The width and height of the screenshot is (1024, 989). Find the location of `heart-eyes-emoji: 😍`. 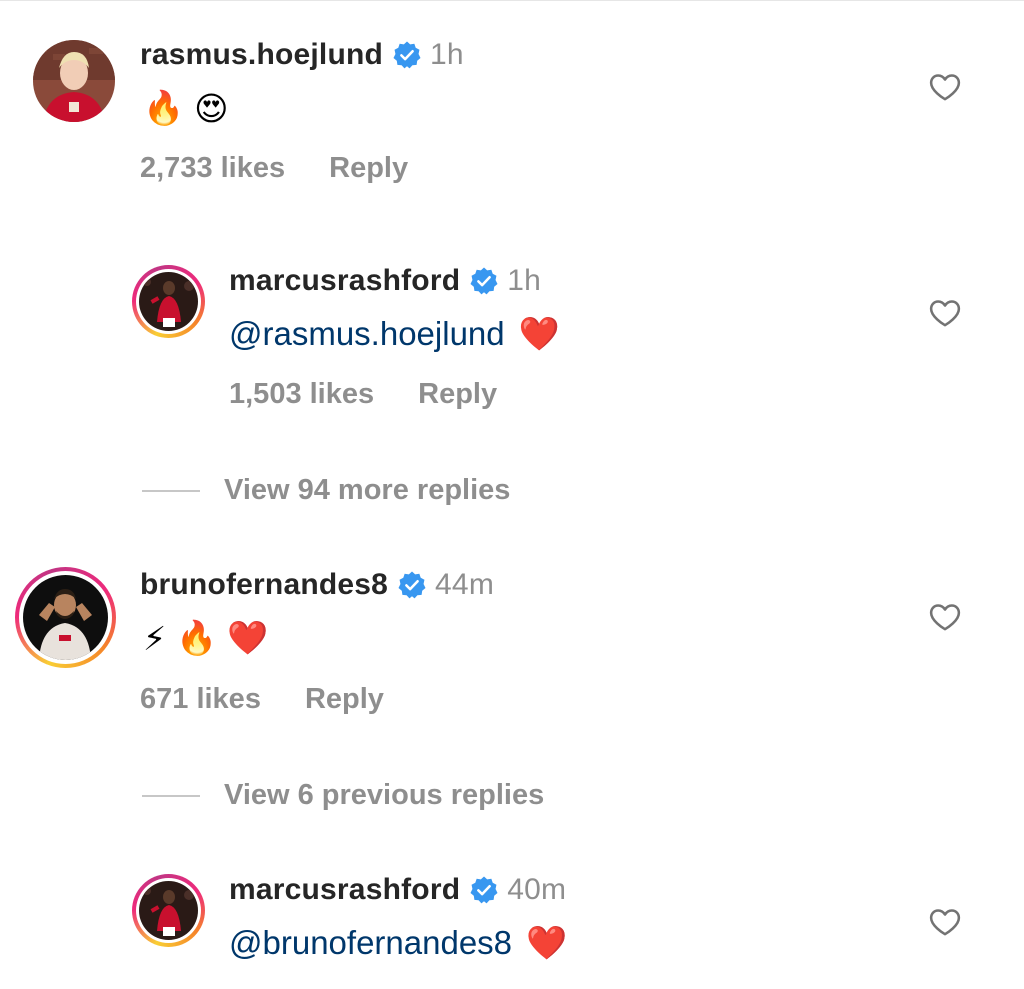

heart-eyes-emoji: 😍 is located at coordinates (211, 108).